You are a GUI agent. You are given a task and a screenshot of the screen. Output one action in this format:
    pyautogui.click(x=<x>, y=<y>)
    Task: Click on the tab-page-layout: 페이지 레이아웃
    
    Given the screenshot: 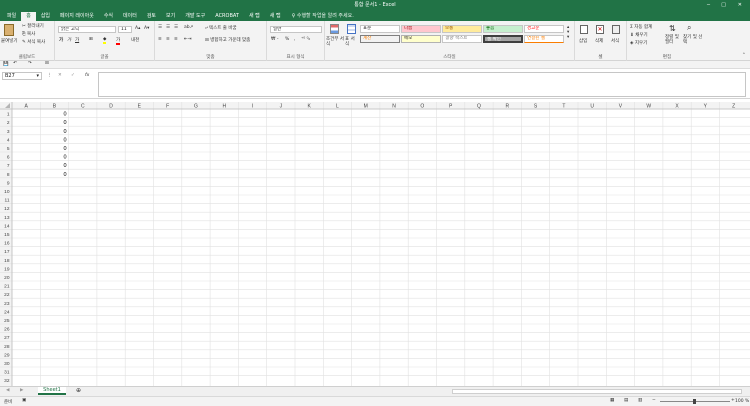 What is the action you would take?
    pyautogui.click(x=77, y=16)
    